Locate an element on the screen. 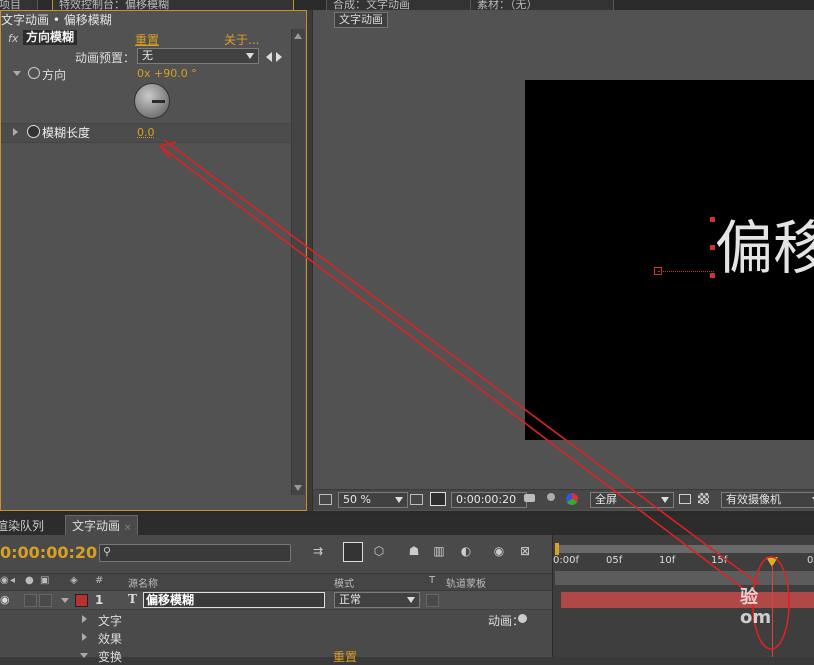  preset-next-icon is located at coordinates (279, 57).